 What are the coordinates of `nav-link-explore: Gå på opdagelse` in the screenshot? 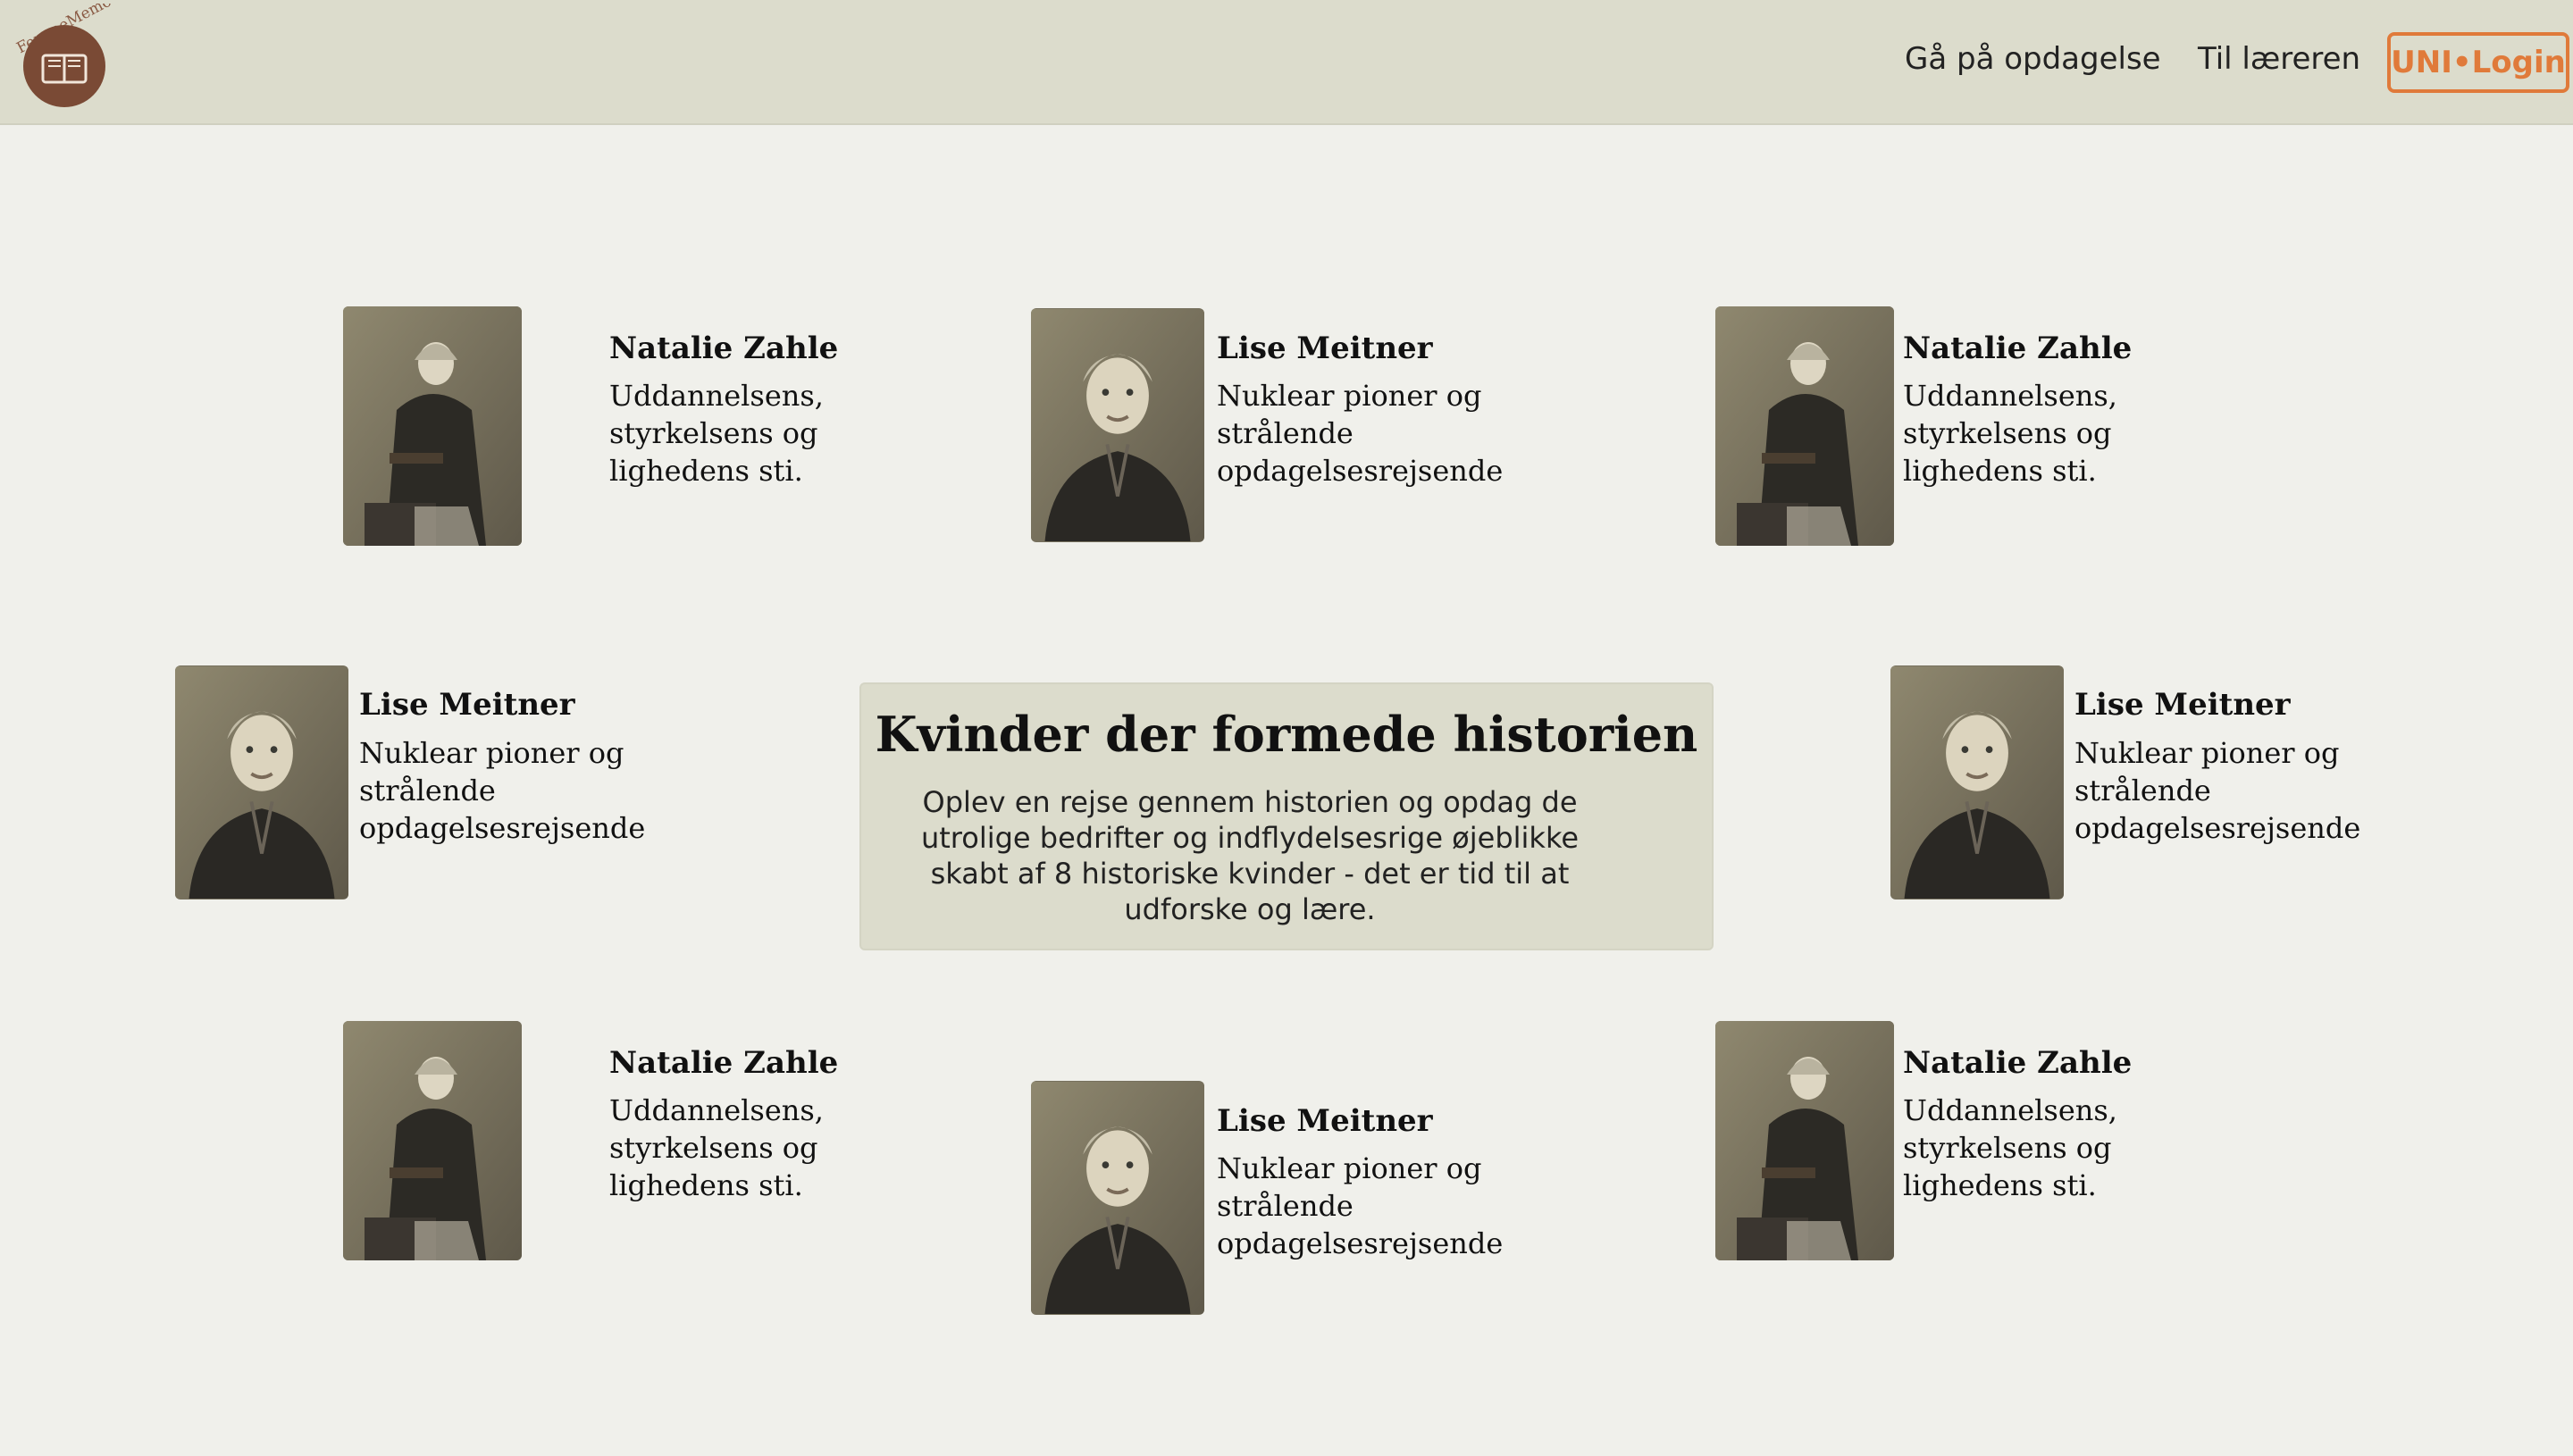 It's located at (2033, 59).